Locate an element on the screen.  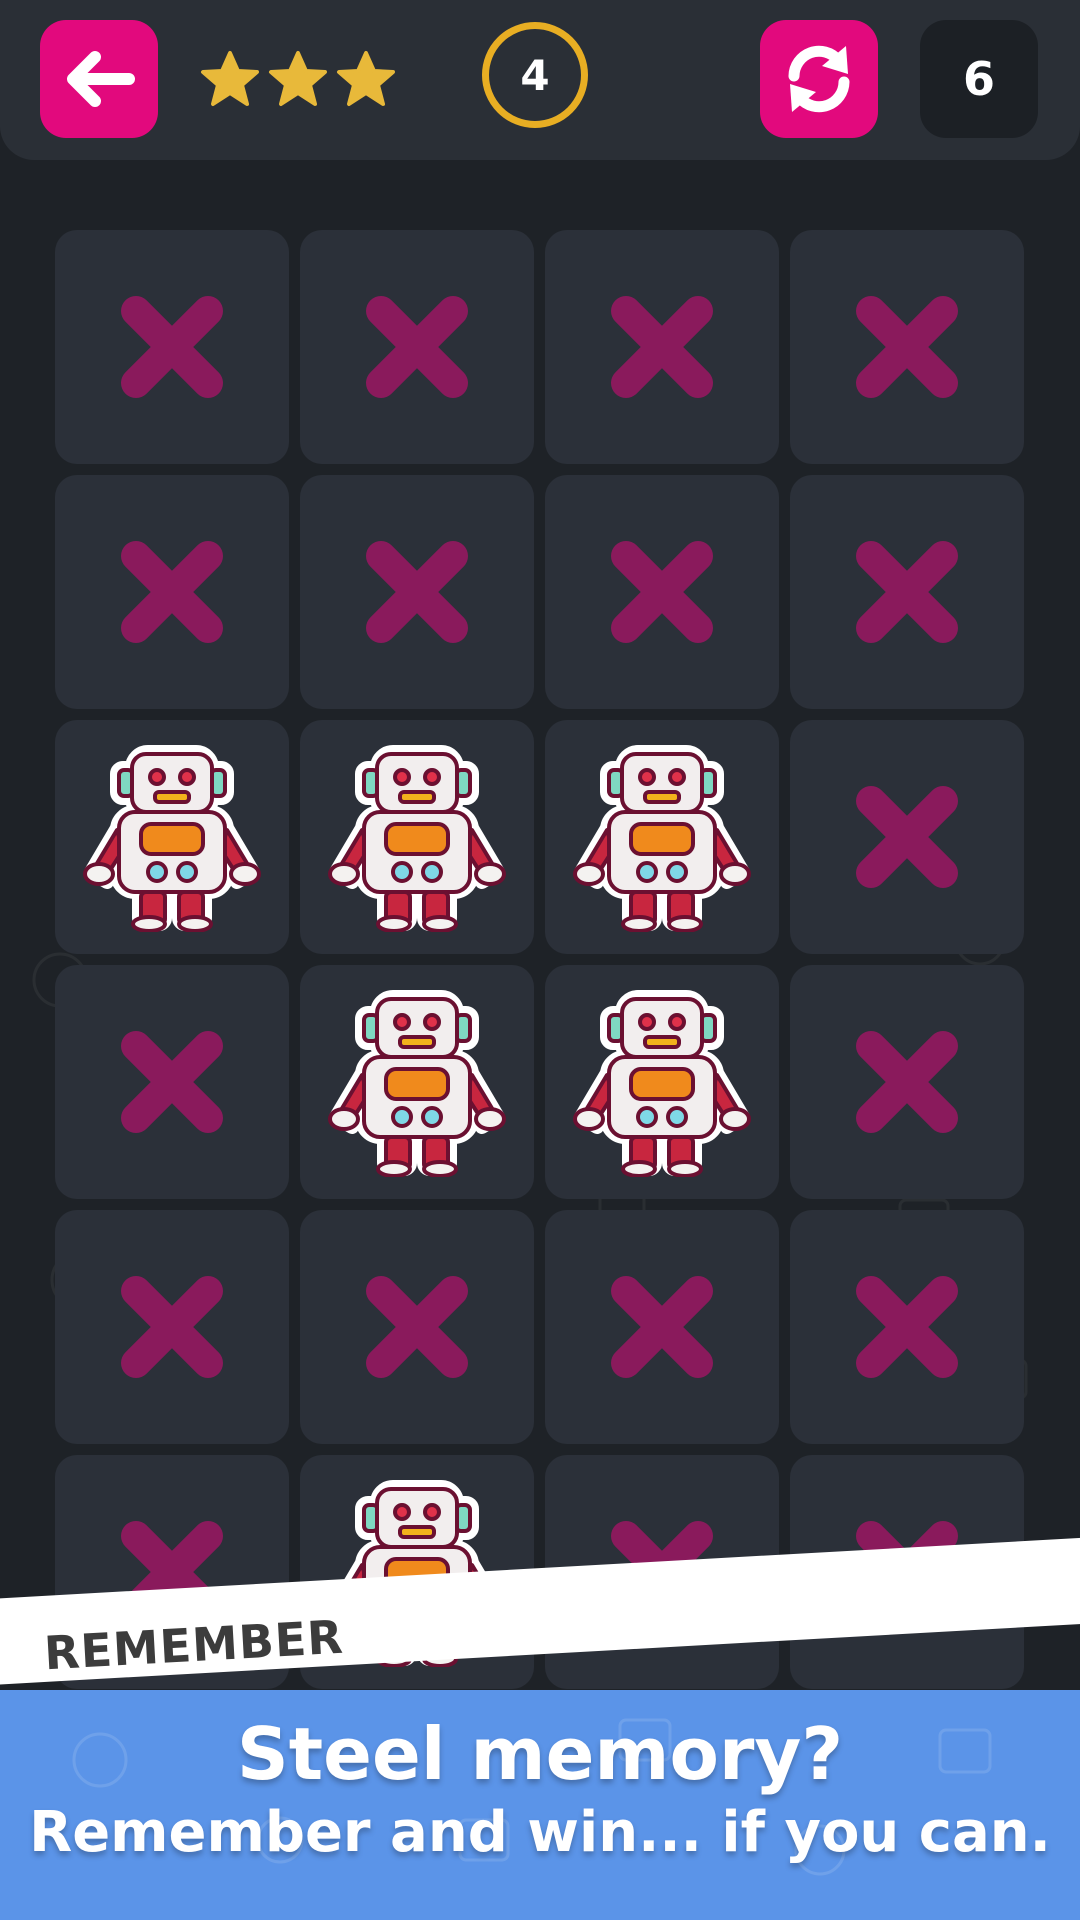
level-indicator: 4 is located at coordinates (535, 75).